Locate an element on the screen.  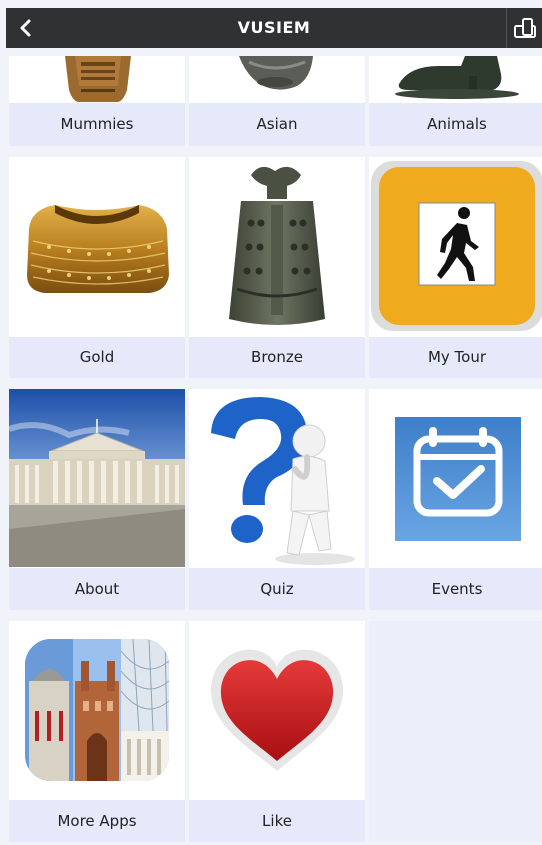
museum-collage-image is located at coordinates (97, 710).